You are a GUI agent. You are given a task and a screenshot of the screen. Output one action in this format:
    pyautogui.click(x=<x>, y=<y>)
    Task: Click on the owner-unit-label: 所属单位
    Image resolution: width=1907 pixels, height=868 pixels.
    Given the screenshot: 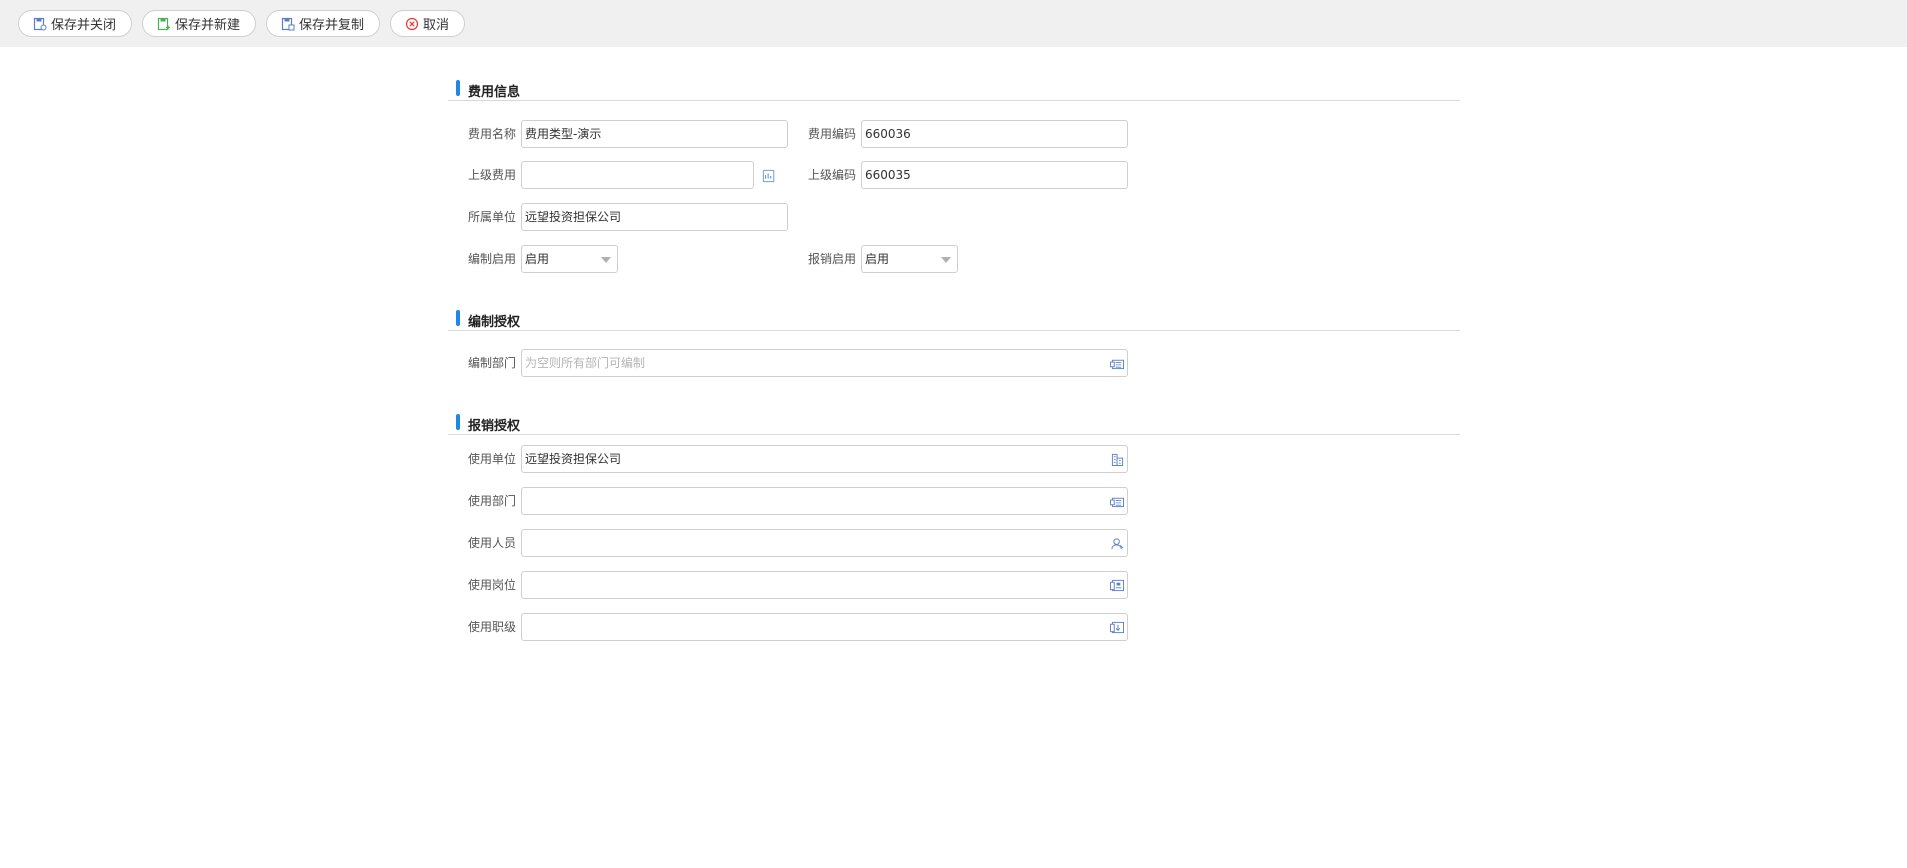 What is the action you would take?
    pyautogui.click(x=491, y=217)
    